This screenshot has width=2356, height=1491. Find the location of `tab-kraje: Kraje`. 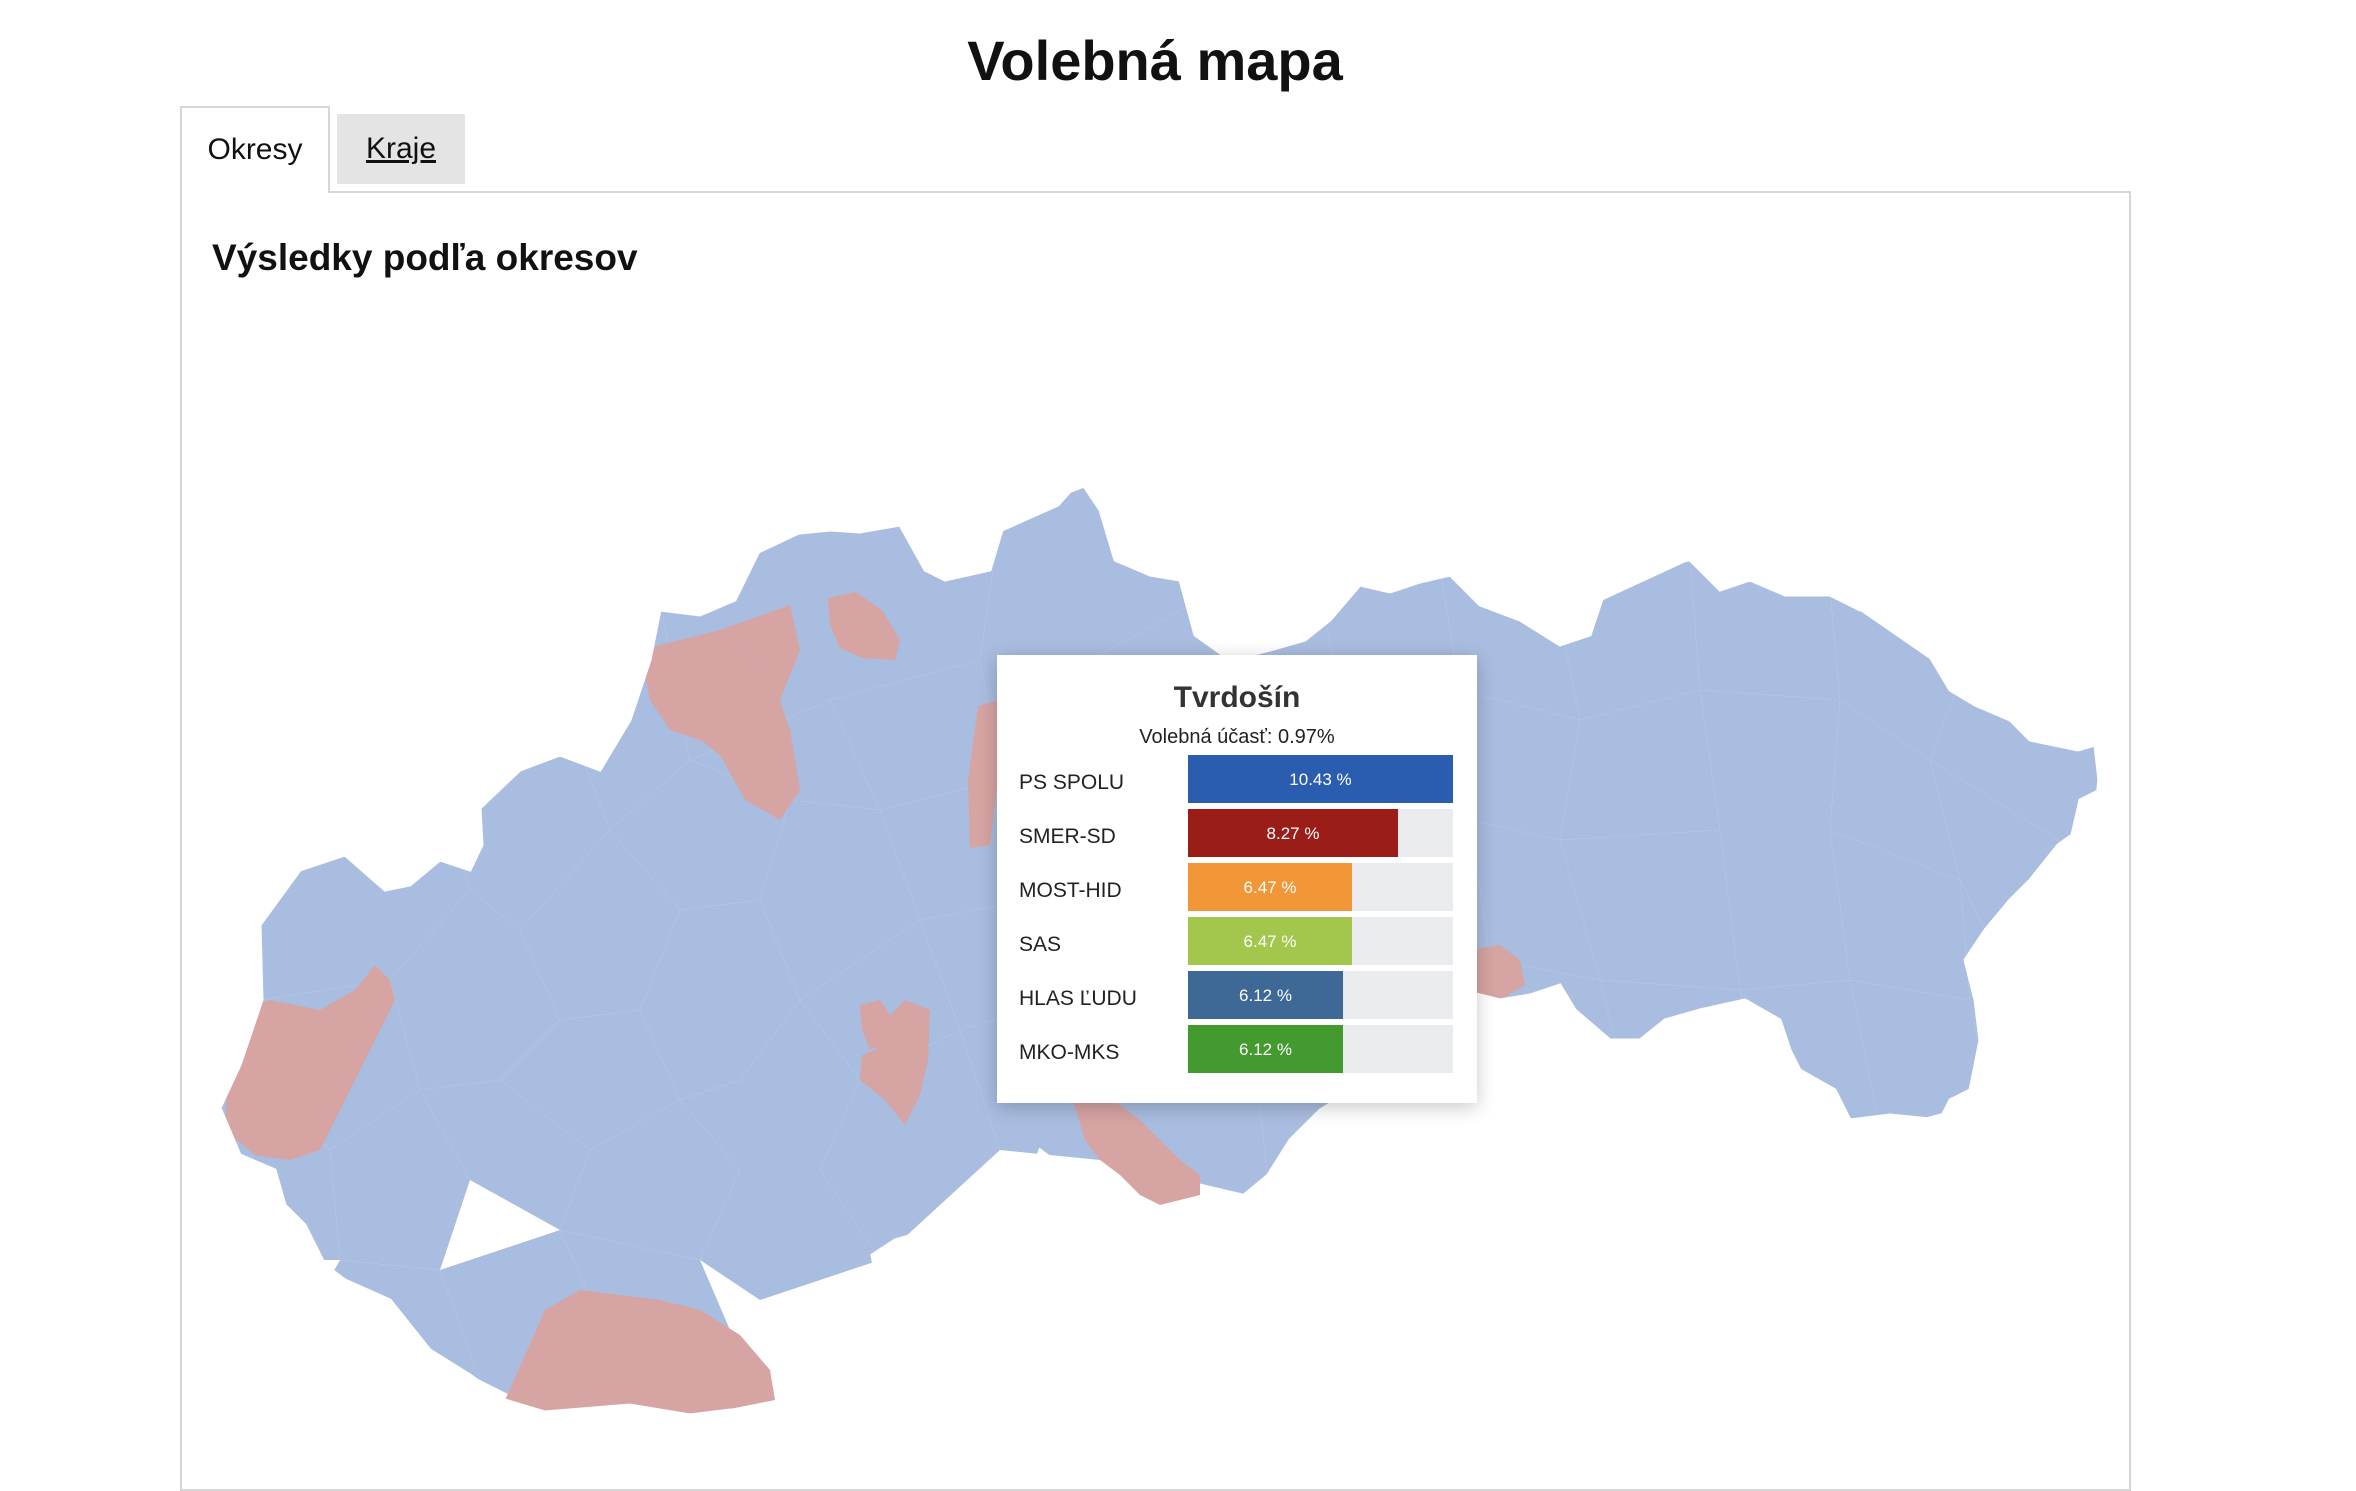

tab-kraje: Kraje is located at coordinates (401, 149).